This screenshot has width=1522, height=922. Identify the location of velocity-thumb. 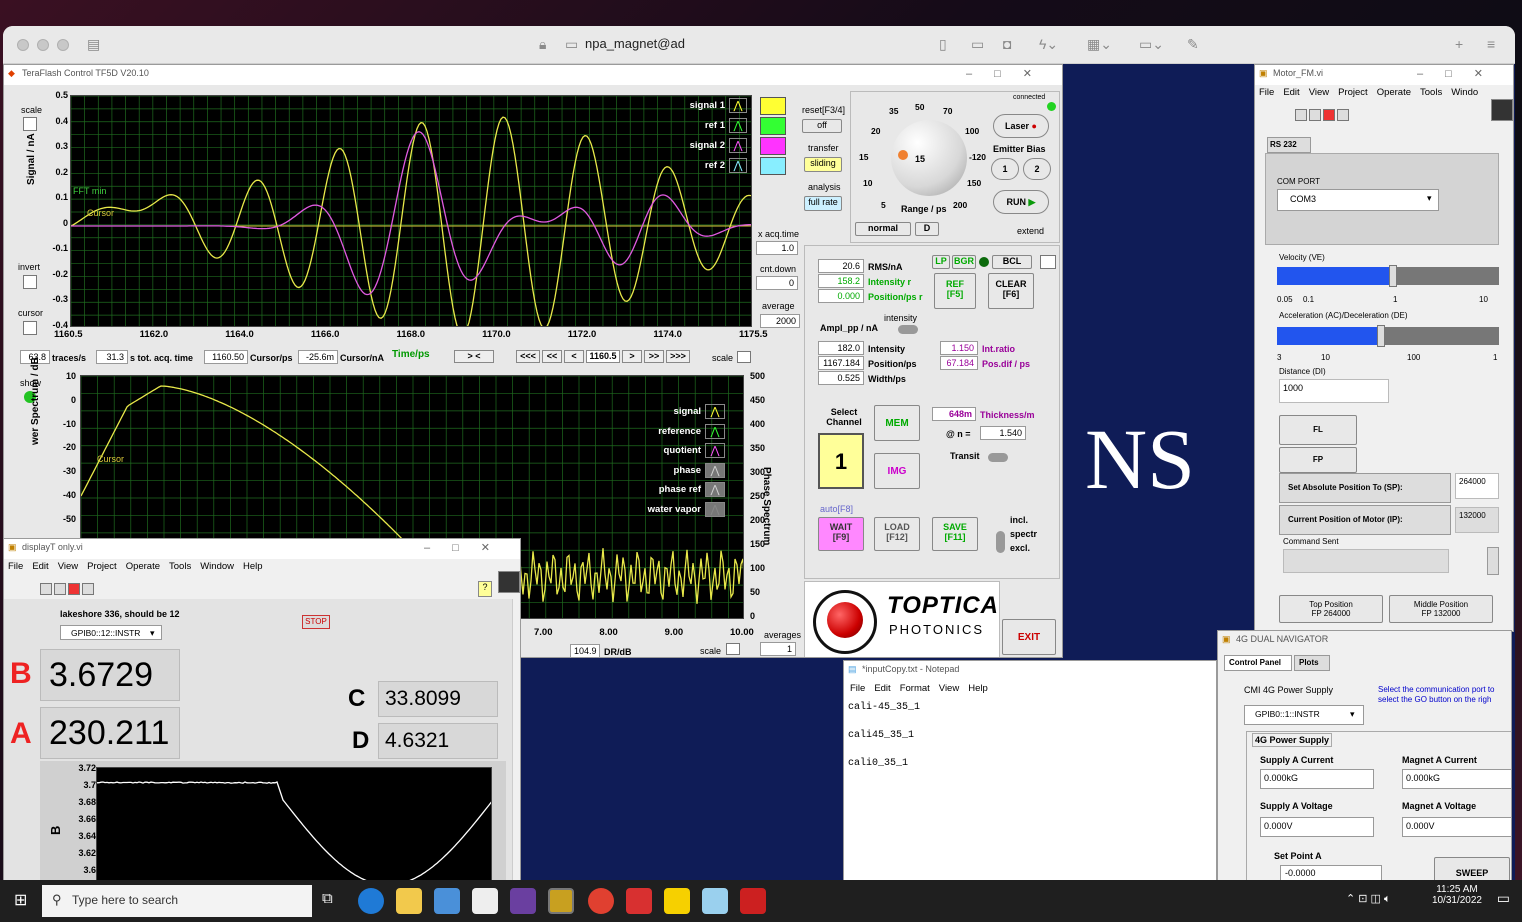
(1393, 276).